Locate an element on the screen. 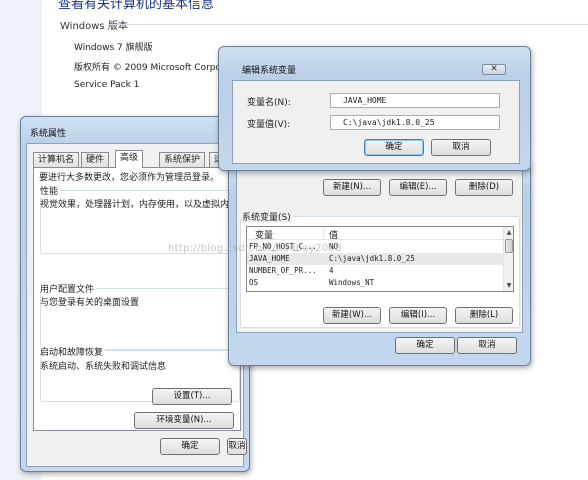  admin-note: 要进行大多数更改，您必须作为管理员登录。 is located at coordinates (129, 178).